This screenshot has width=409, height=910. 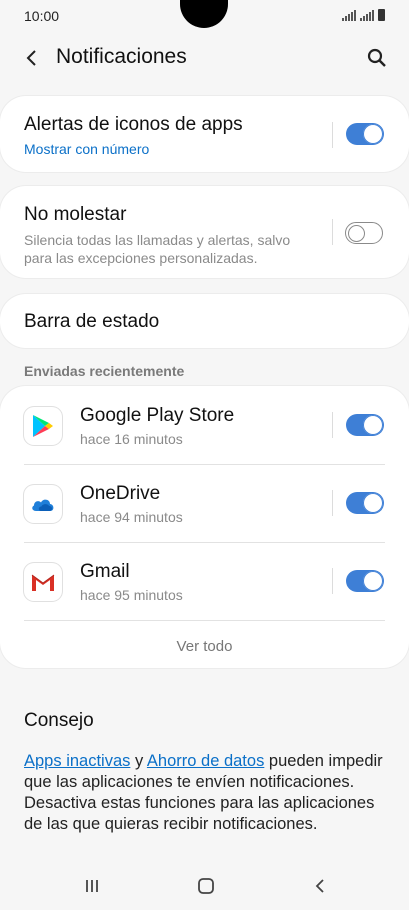 I want to click on recents-icon, so click(x=92, y=886).